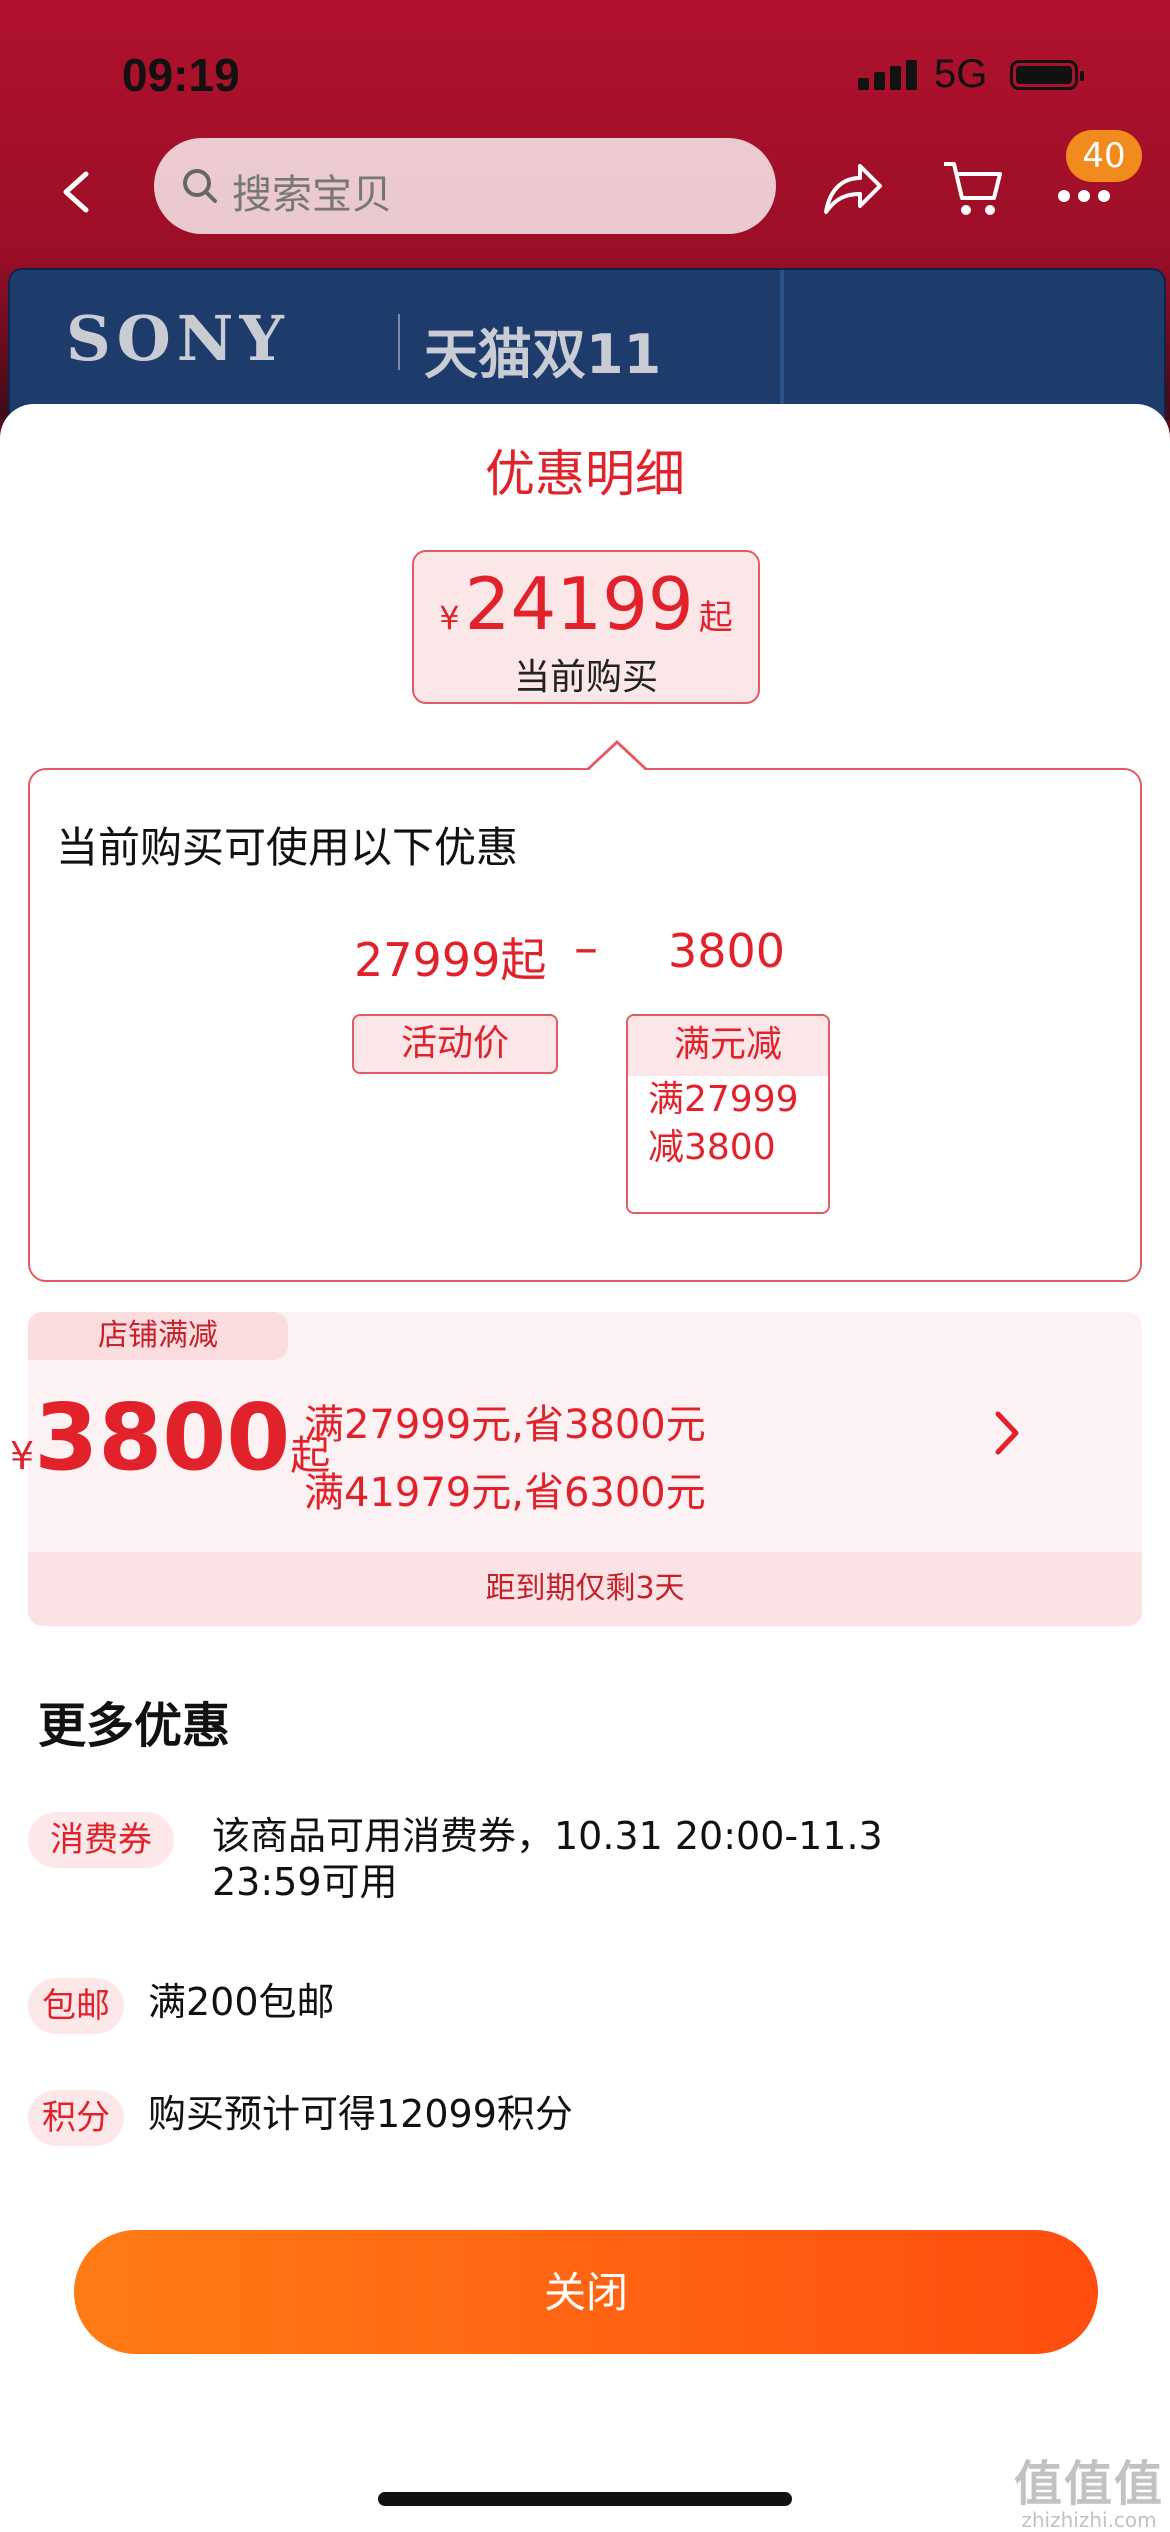  What do you see at coordinates (241, 2002) in the screenshot?
I see `free-shipping-text: 满200包邮` at bounding box center [241, 2002].